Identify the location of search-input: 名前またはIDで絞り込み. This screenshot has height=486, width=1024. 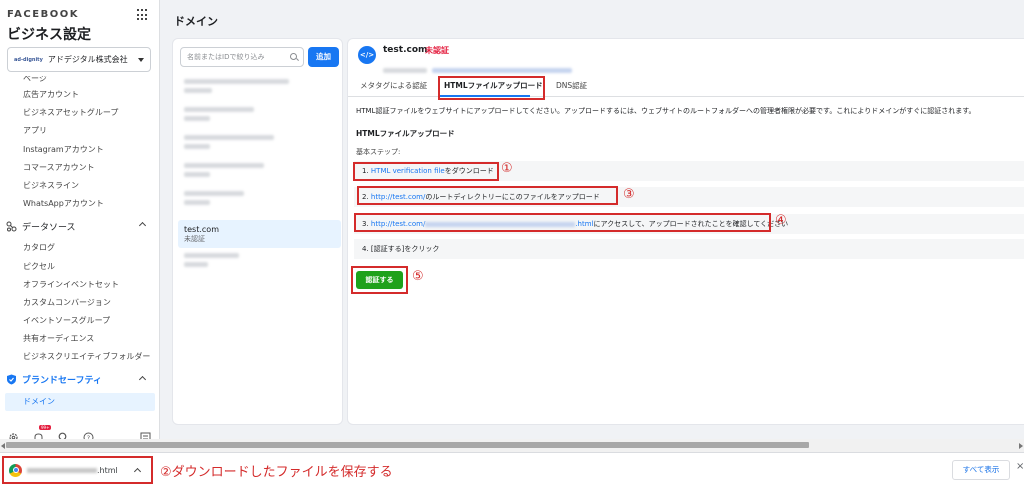
(242, 57).